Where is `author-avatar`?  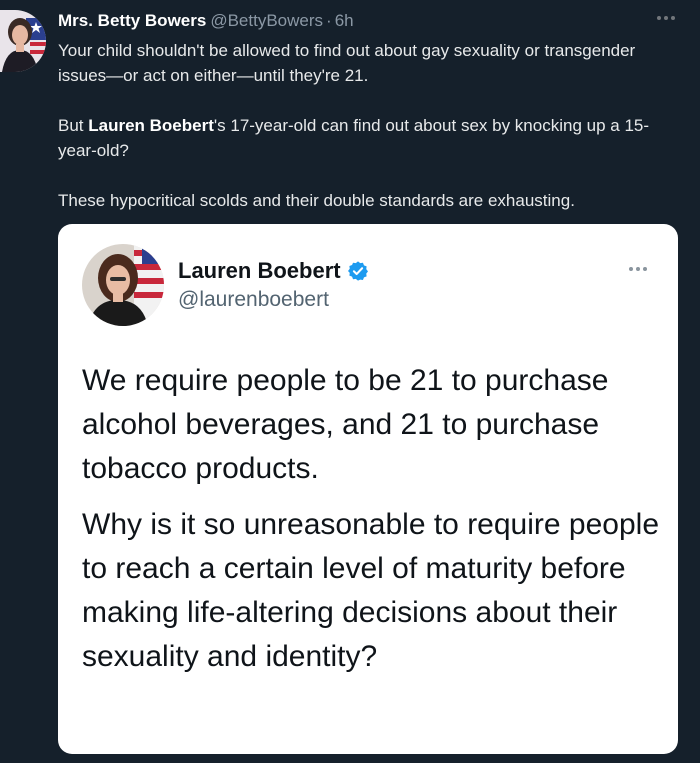
author-avatar is located at coordinates (23, 41).